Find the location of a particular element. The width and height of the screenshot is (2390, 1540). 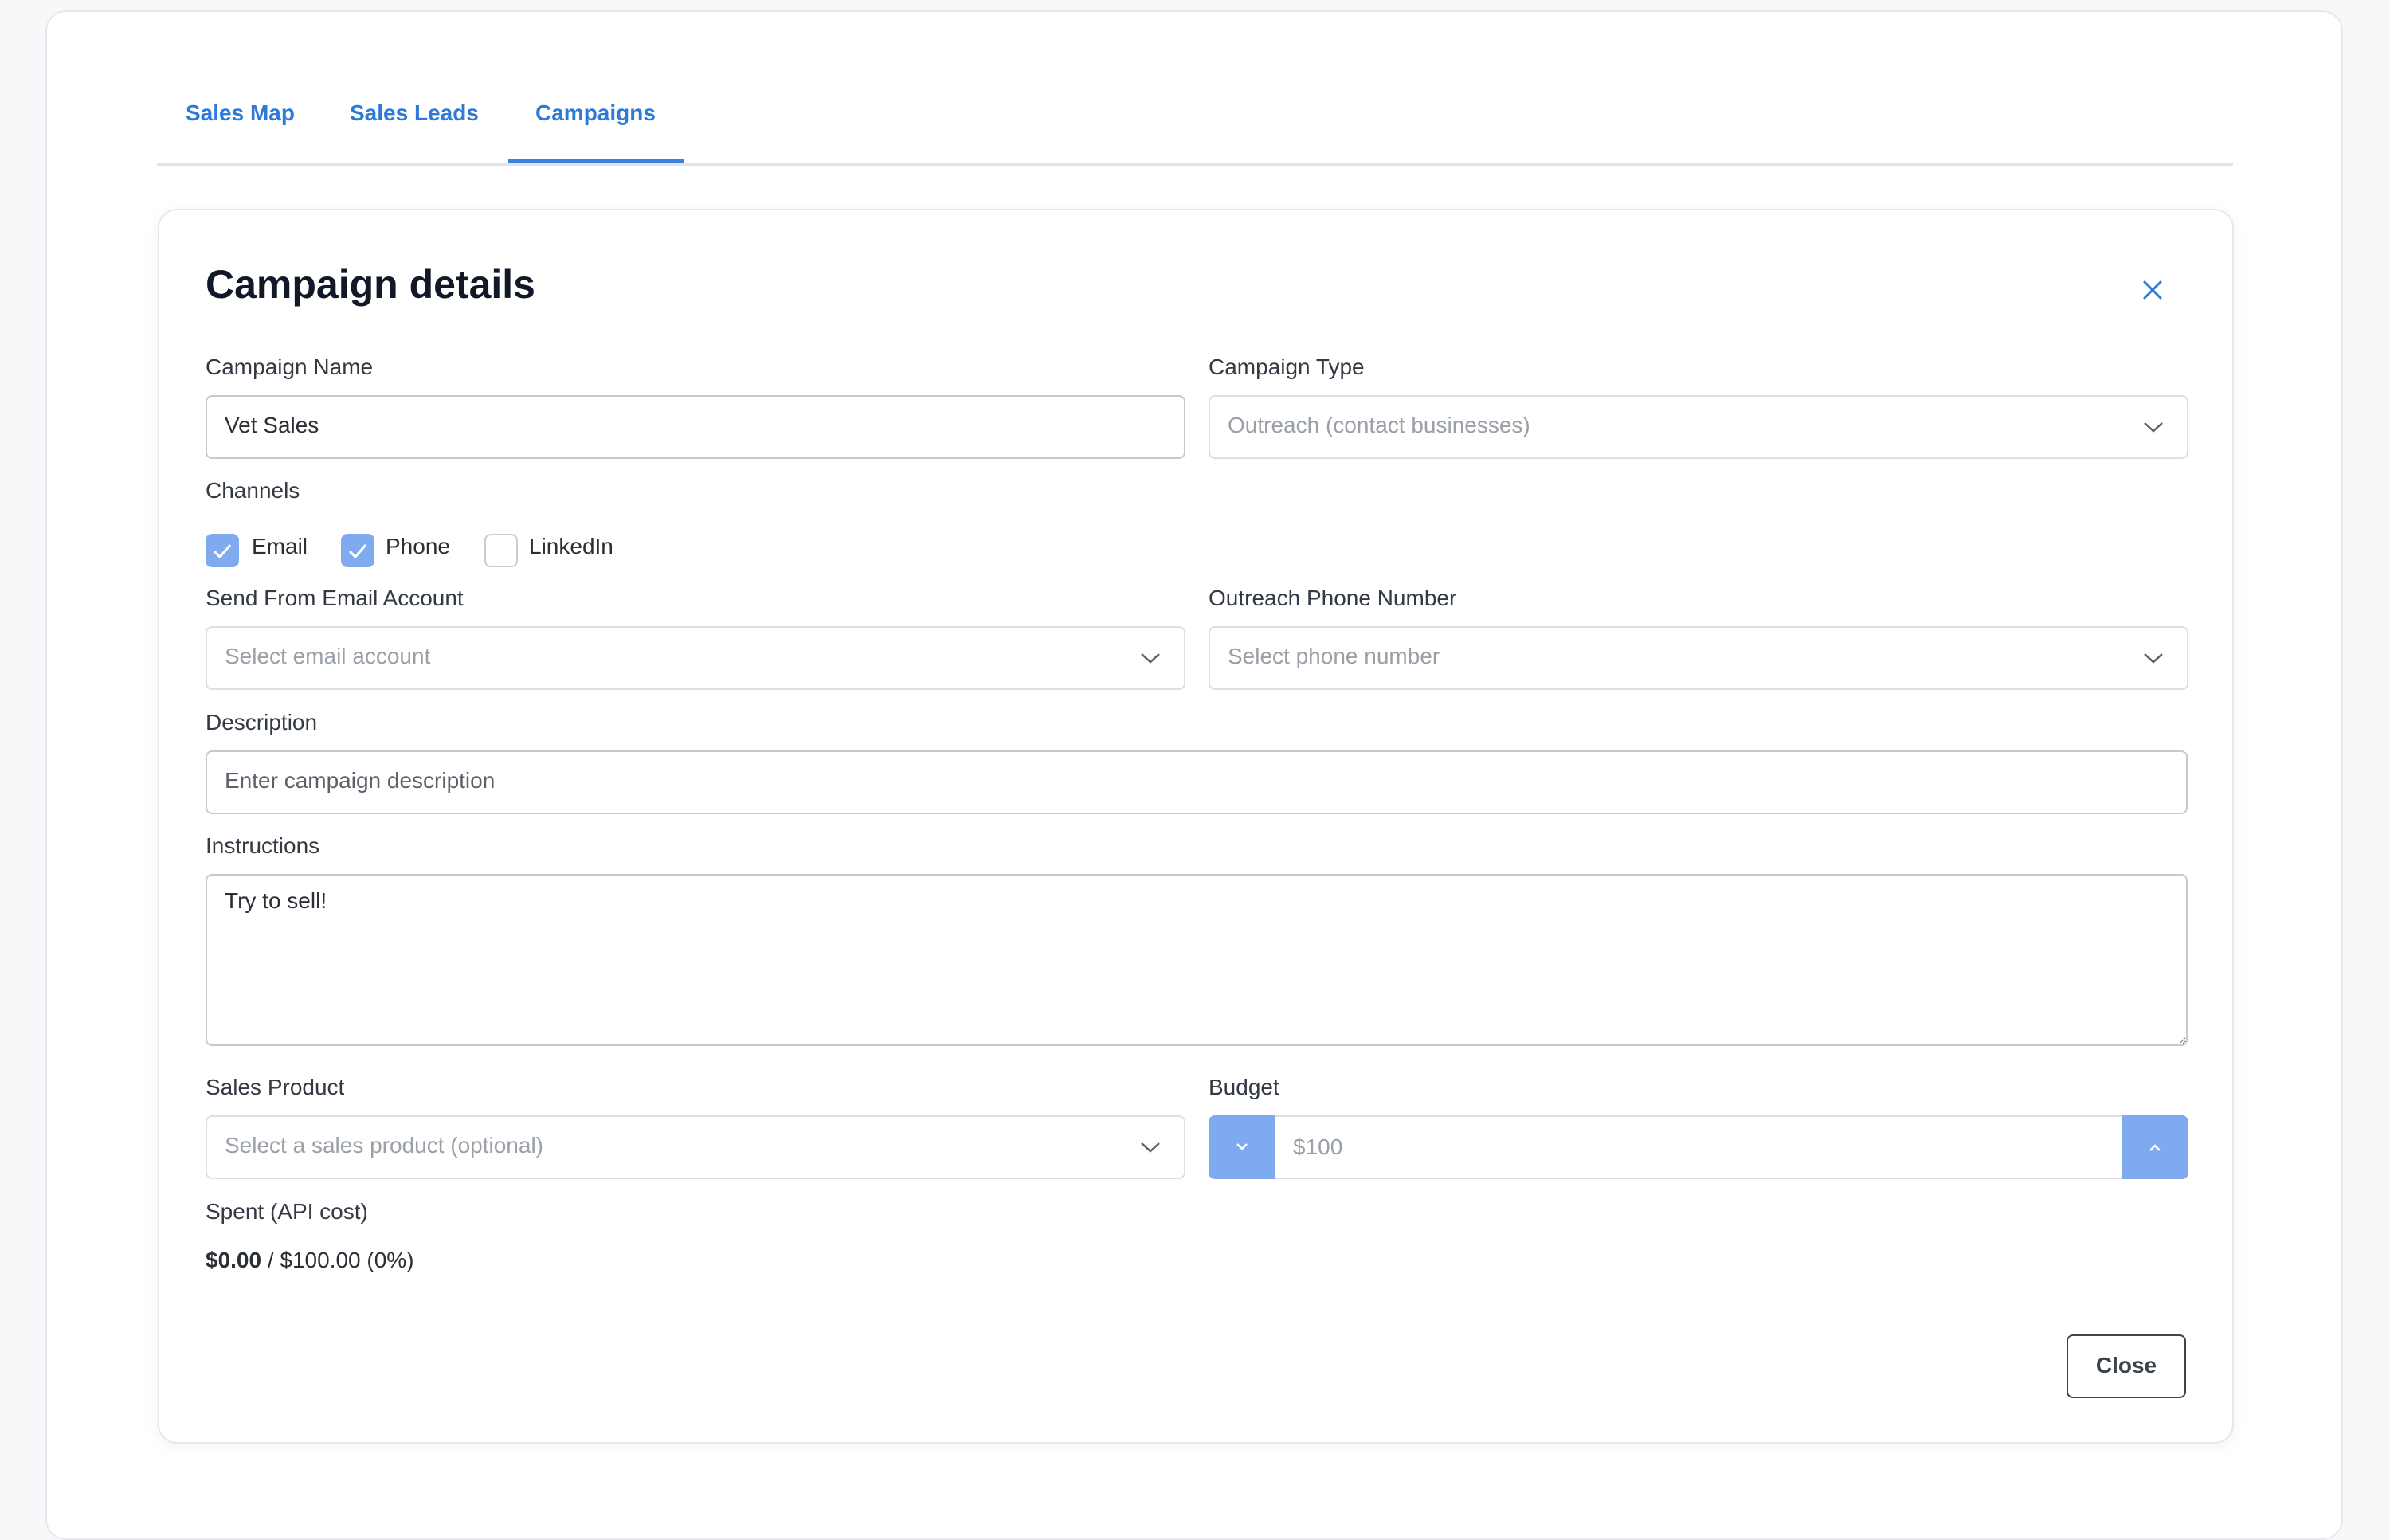

campaign-type-select: Outreach (contact businesses) is located at coordinates (1698, 427).